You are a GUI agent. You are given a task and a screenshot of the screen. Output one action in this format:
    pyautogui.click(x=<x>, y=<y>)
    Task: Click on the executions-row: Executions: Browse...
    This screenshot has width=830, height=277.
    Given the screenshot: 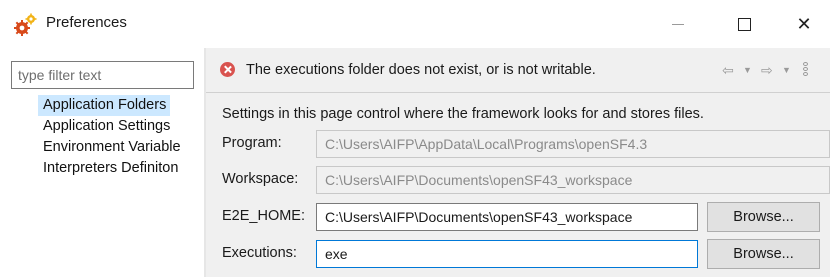 What is the action you would take?
    pyautogui.click(x=518, y=255)
    